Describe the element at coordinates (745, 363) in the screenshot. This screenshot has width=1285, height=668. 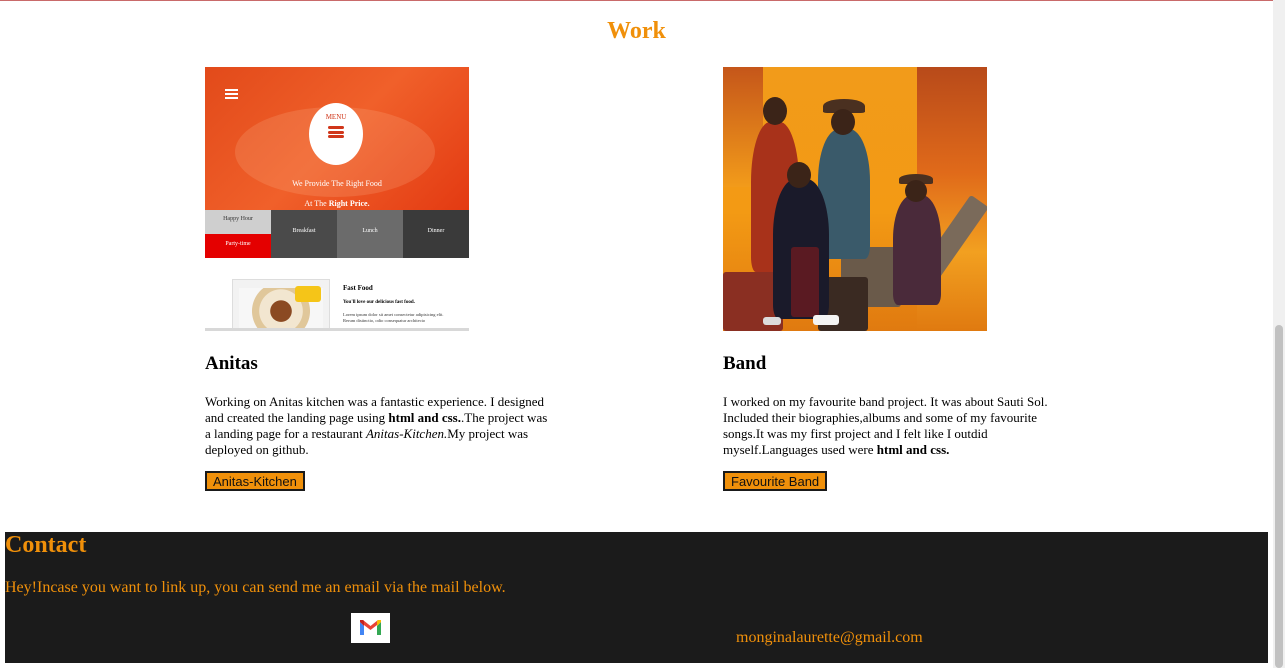
I see `project-title: Band` at that location.